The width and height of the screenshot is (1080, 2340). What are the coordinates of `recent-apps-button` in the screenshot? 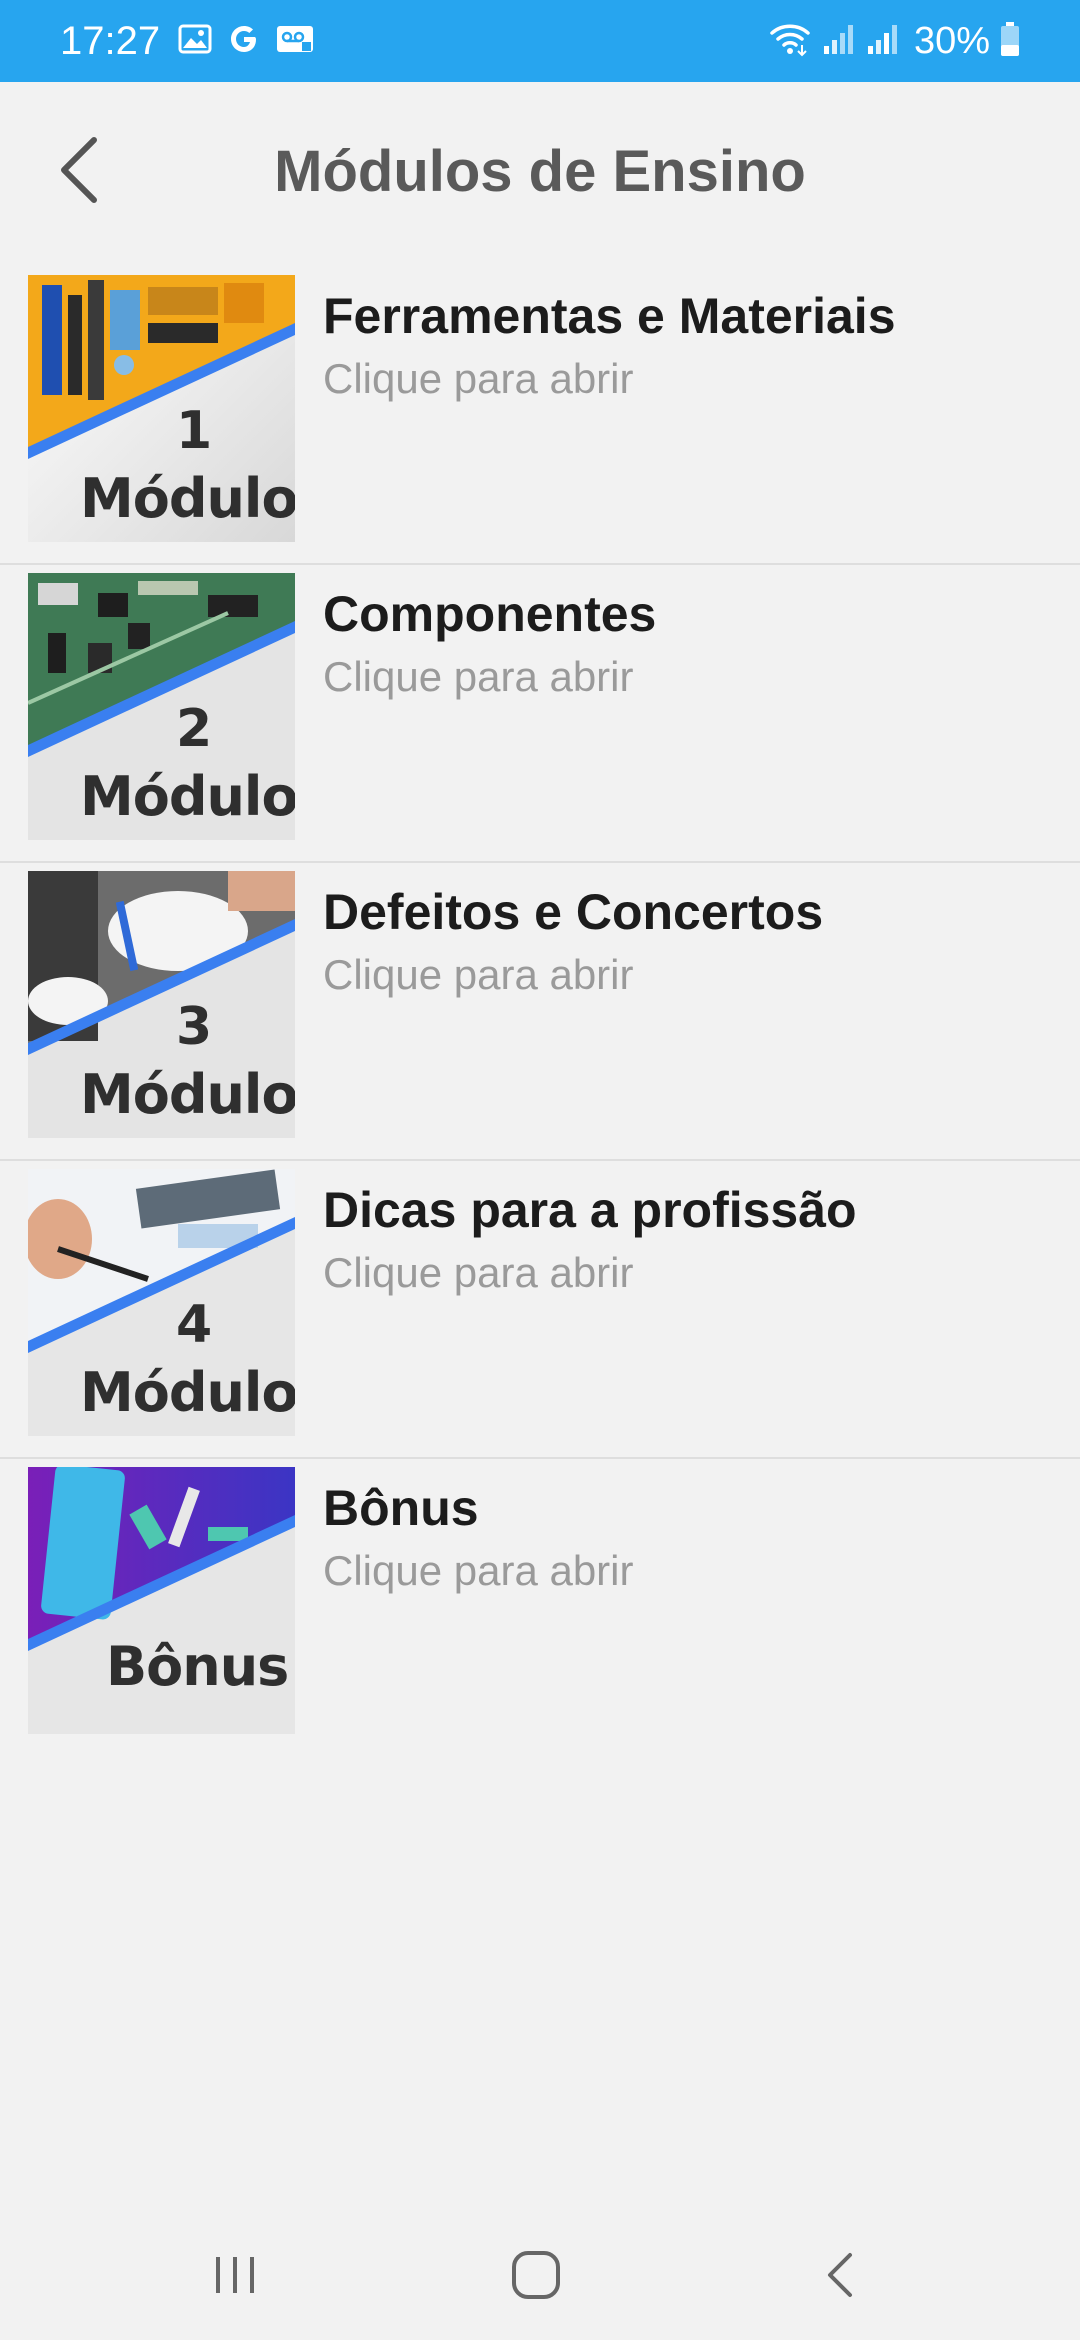 It's located at (235, 2275).